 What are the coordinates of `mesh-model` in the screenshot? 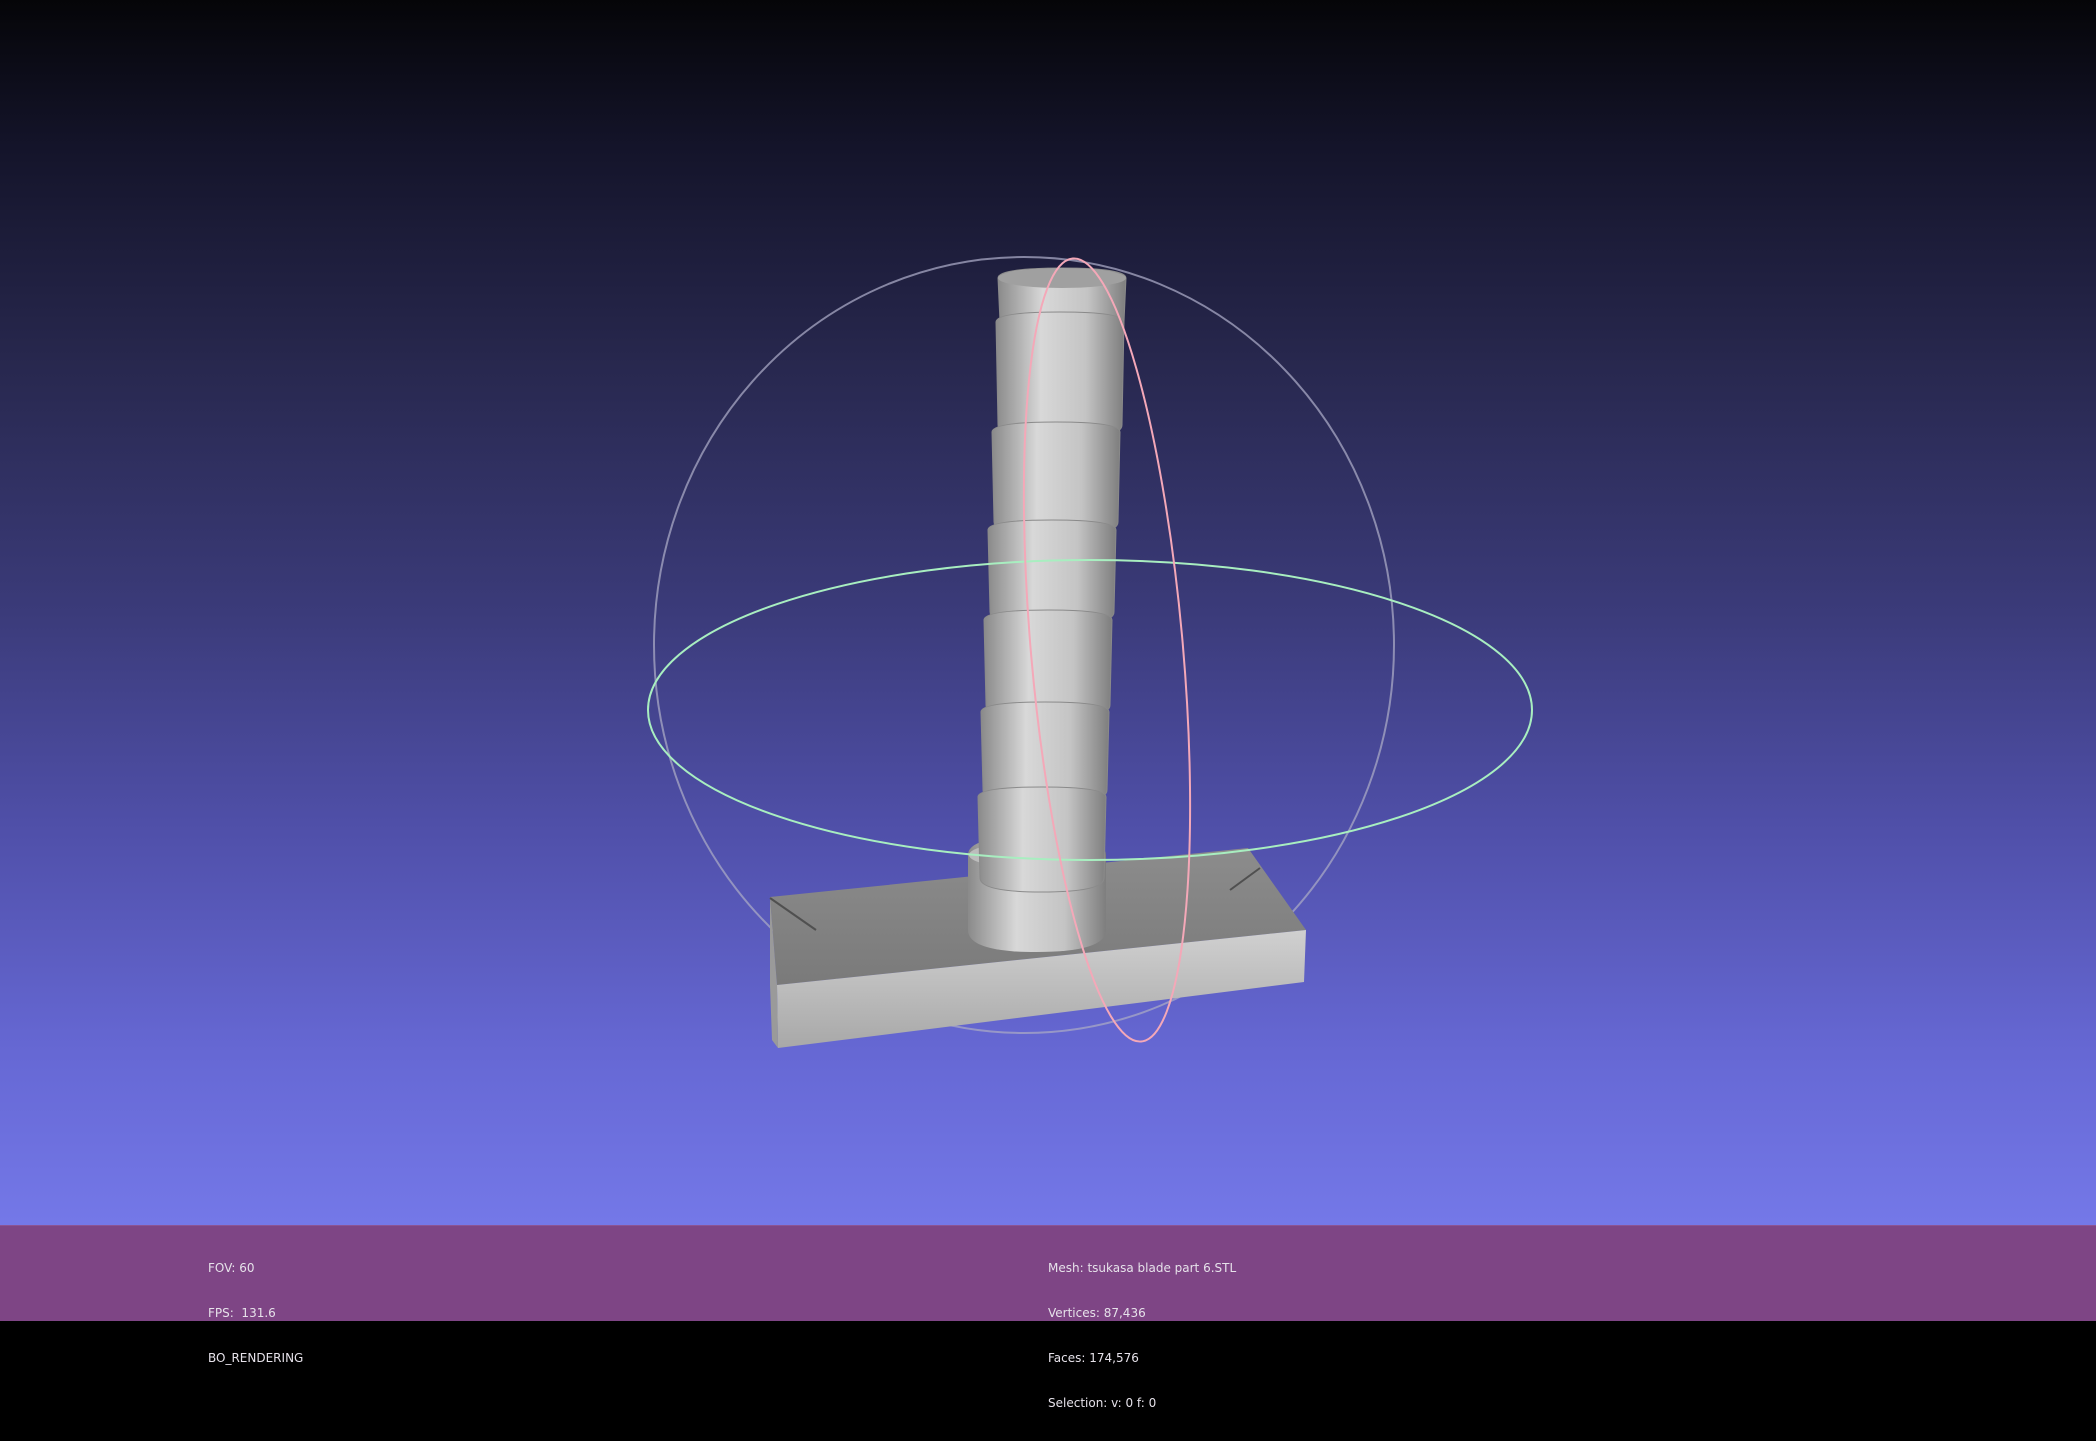 It's located at (1038, 657).